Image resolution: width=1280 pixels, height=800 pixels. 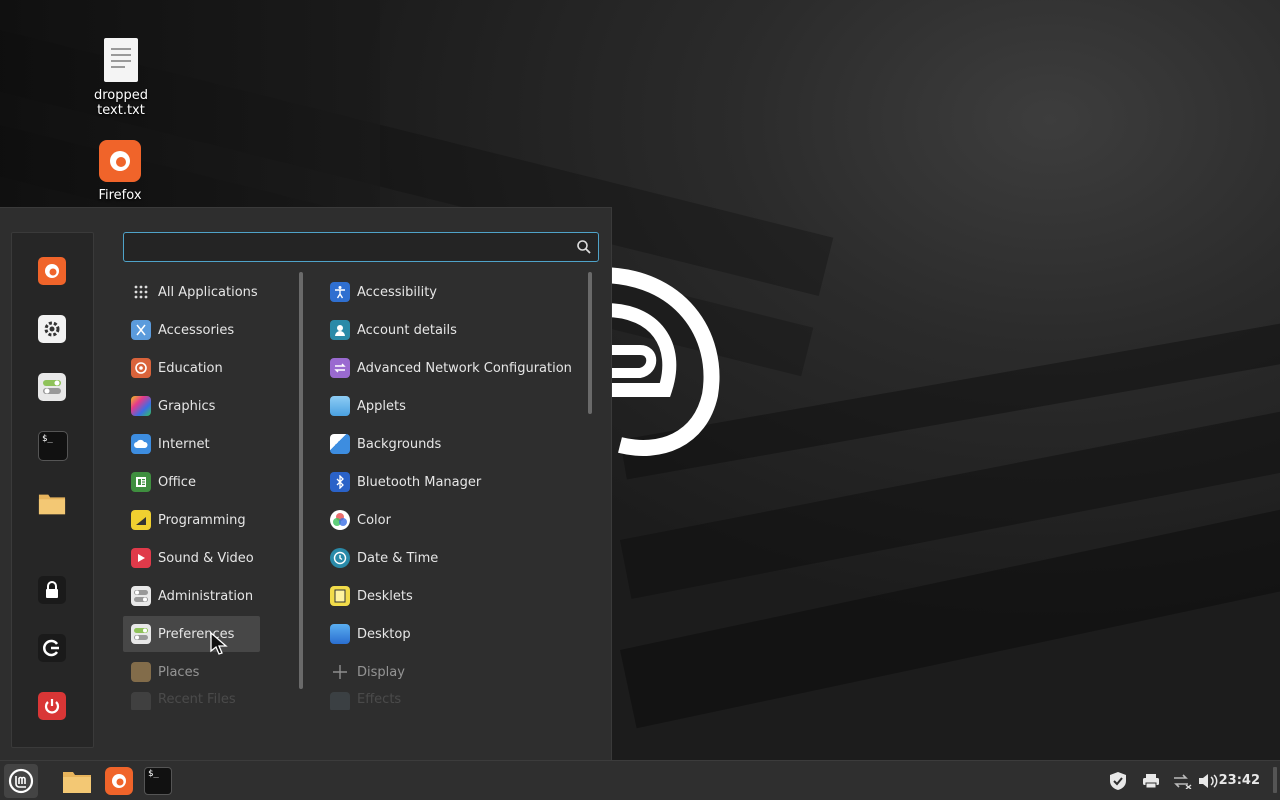 I want to click on app-bluetooth-manager: Bluetooth Manager, so click(x=452, y=482).